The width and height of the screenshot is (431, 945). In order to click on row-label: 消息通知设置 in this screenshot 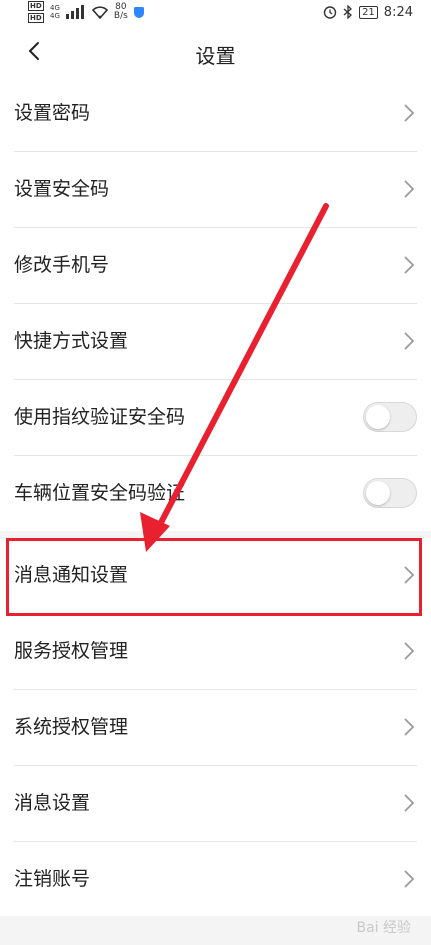, I will do `click(71, 575)`.